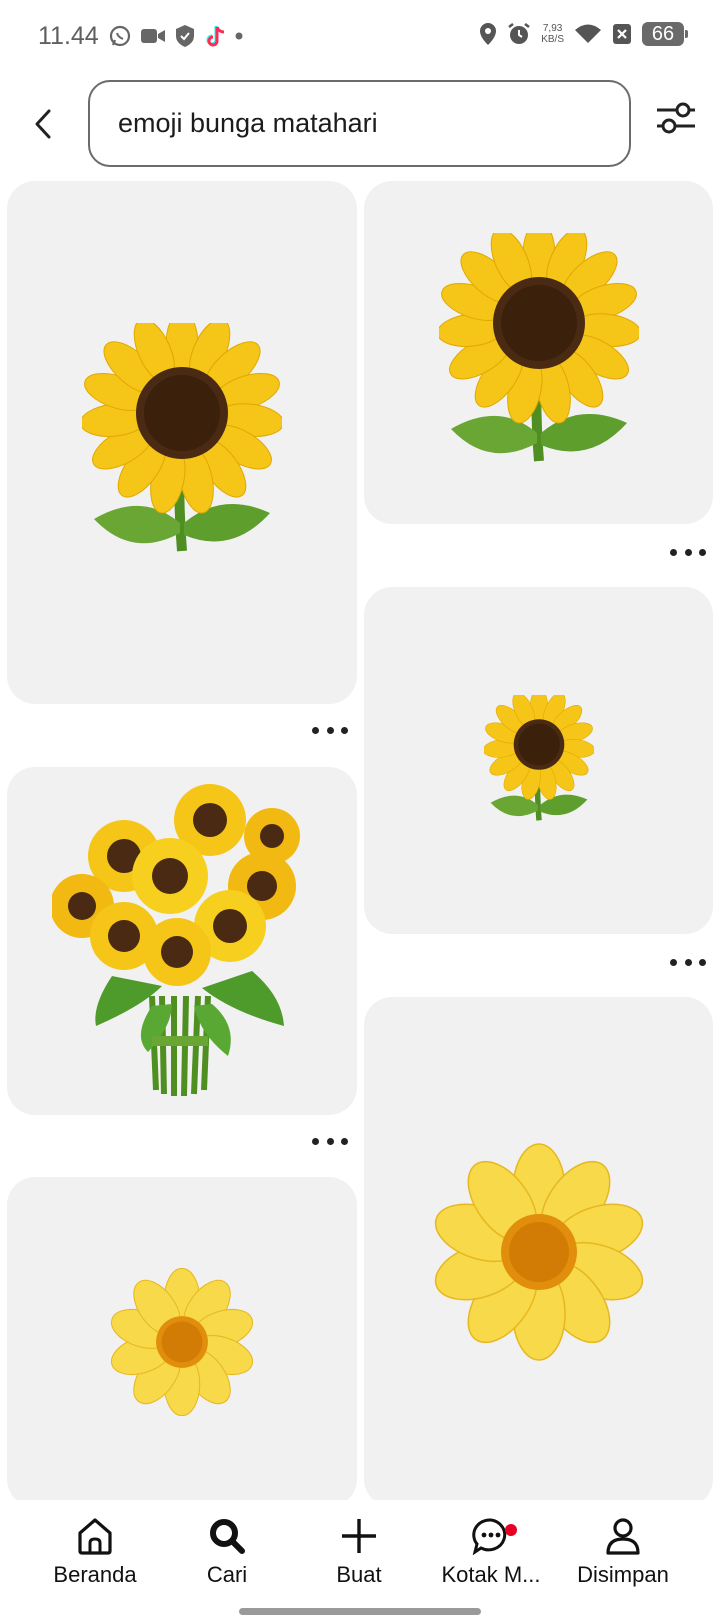  Describe the element at coordinates (552, 39) in the screenshot. I see `network-speed-unit: KB/S` at that location.